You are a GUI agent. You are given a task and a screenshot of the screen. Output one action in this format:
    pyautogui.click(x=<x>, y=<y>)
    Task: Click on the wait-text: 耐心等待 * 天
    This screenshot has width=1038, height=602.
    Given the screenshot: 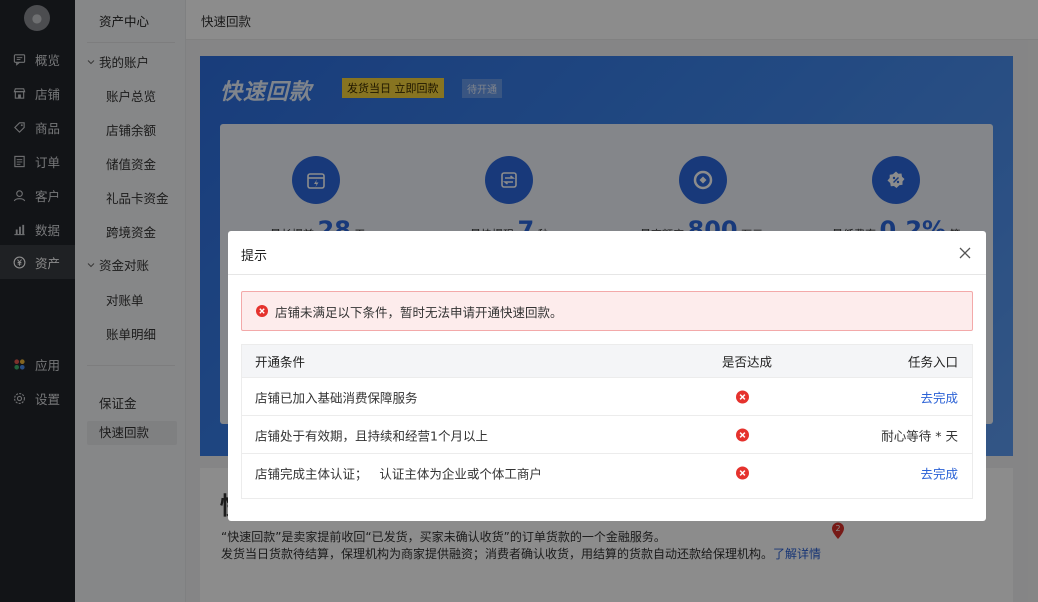 What is the action you would take?
    pyautogui.click(x=919, y=435)
    